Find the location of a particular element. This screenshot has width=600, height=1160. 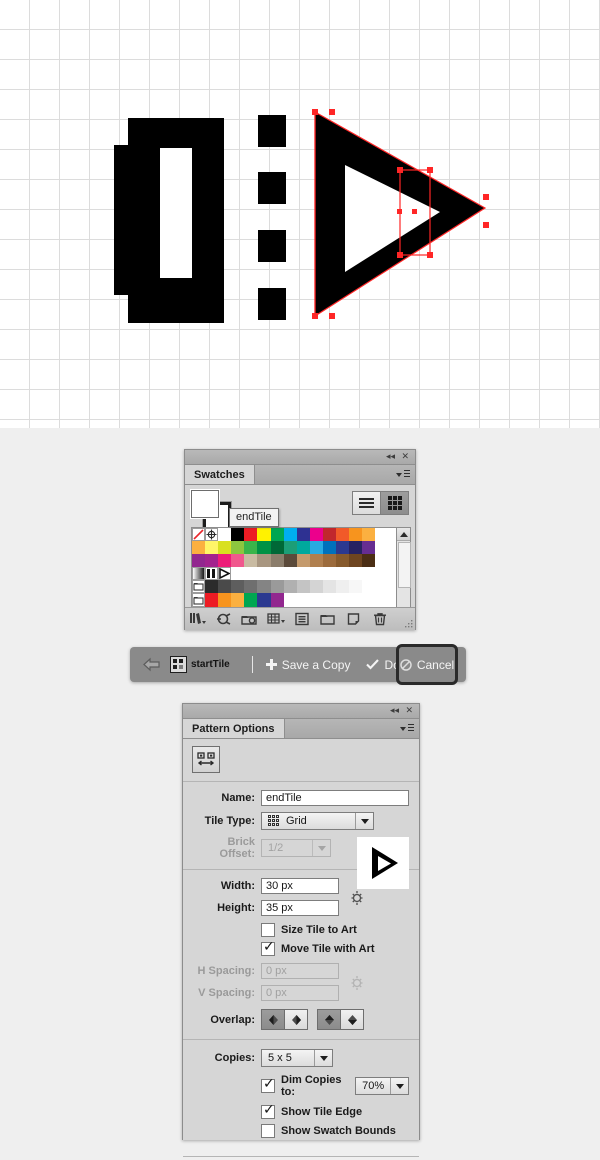

color-group-options-icon is located at coordinates (250, 619).